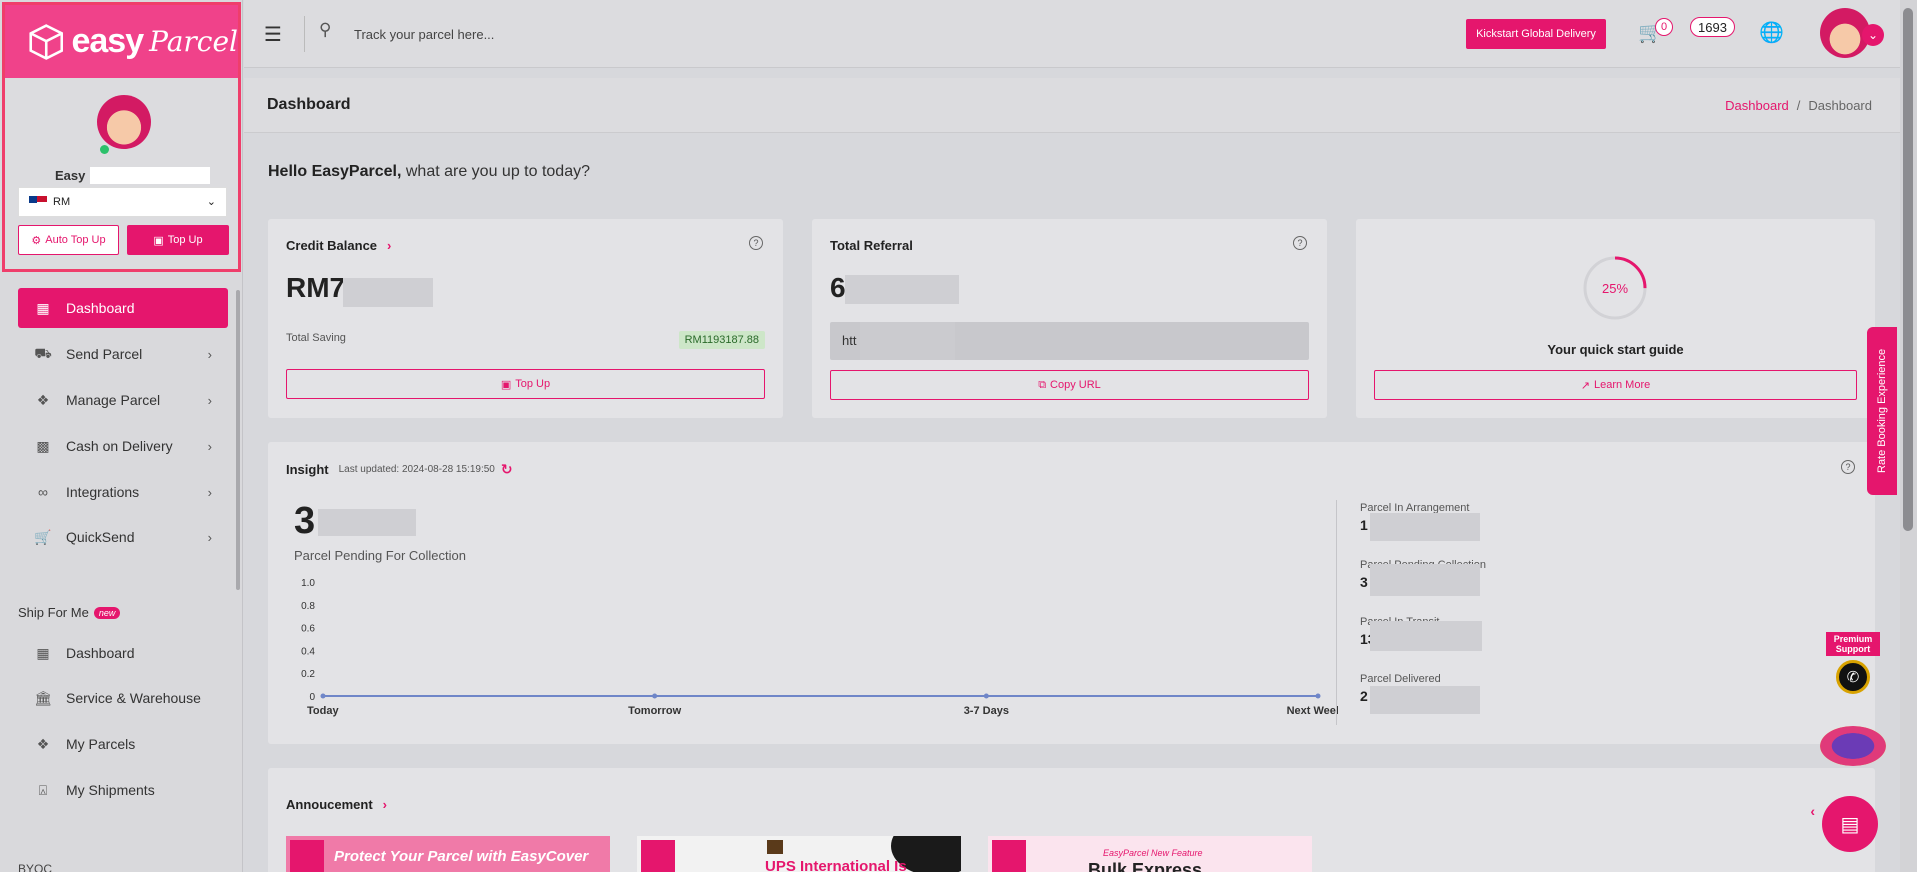  What do you see at coordinates (1536, 34) in the screenshot?
I see `kickstart-global-delivery-button: Kickstart Global Delivery` at bounding box center [1536, 34].